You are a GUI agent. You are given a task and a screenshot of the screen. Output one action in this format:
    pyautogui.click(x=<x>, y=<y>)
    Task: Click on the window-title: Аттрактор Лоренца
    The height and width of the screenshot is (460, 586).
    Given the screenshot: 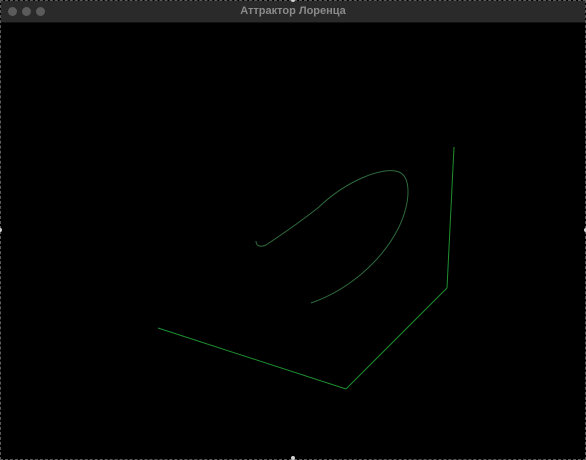 What is the action you would take?
    pyautogui.click(x=293, y=11)
    